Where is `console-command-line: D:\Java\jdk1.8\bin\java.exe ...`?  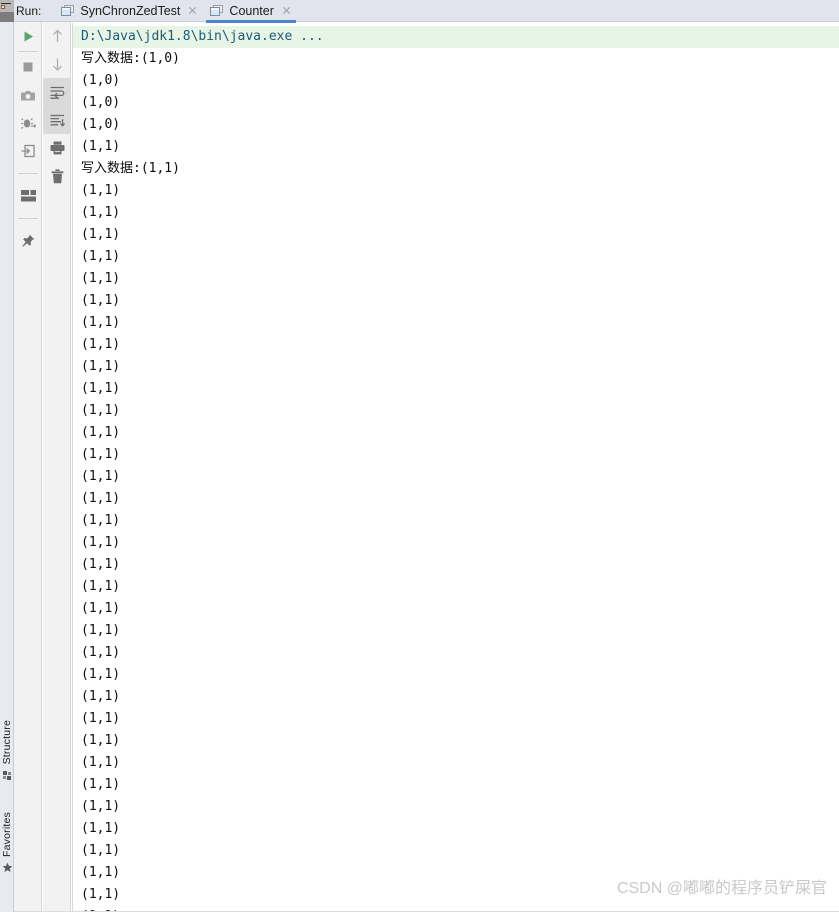
console-command-line: D:\Java\jdk1.8\bin\java.exe ... is located at coordinates (456, 37).